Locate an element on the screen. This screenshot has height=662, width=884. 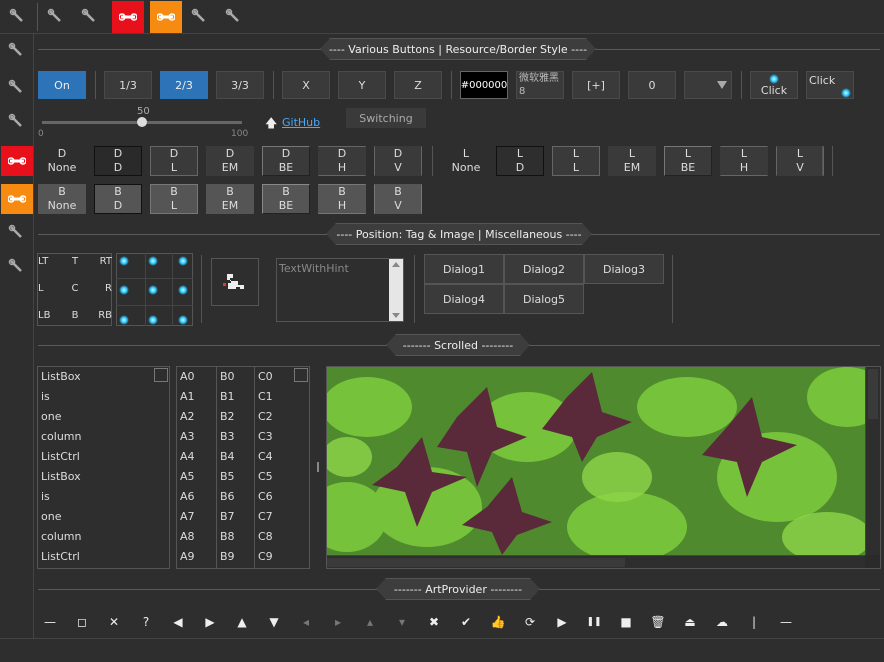
d-style-button-4: D BE is located at coordinates (286, 161).